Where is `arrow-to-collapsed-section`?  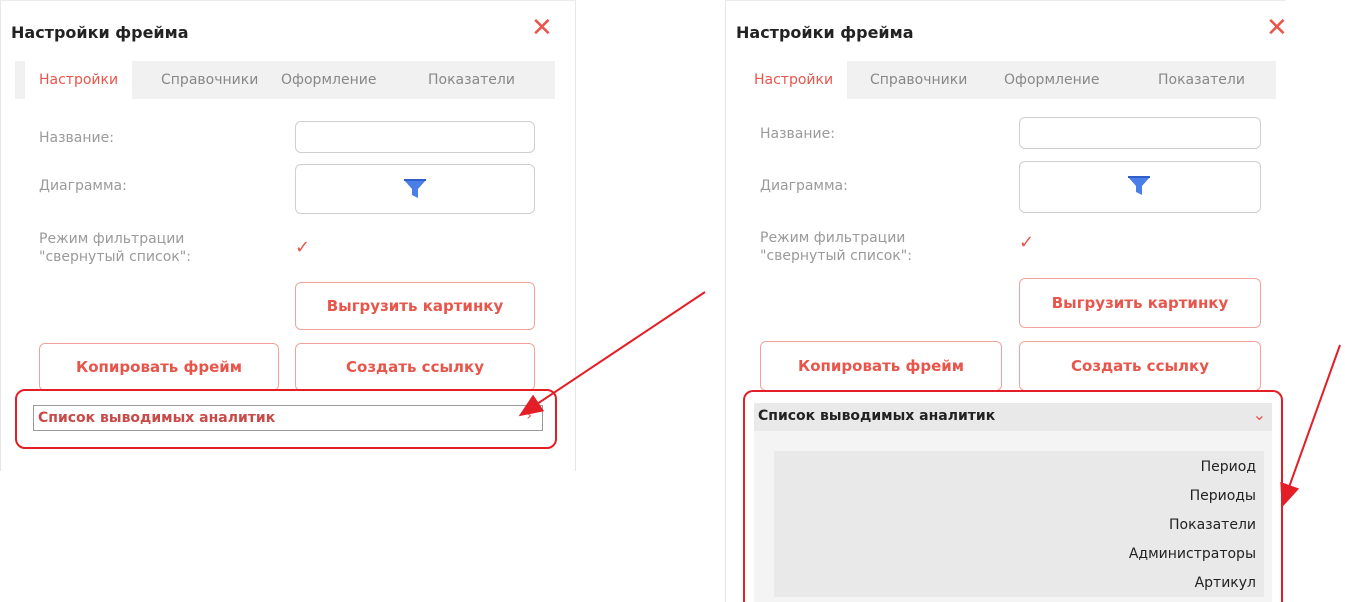
arrow-to-collapsed-section is located at coordinates (612, 354).